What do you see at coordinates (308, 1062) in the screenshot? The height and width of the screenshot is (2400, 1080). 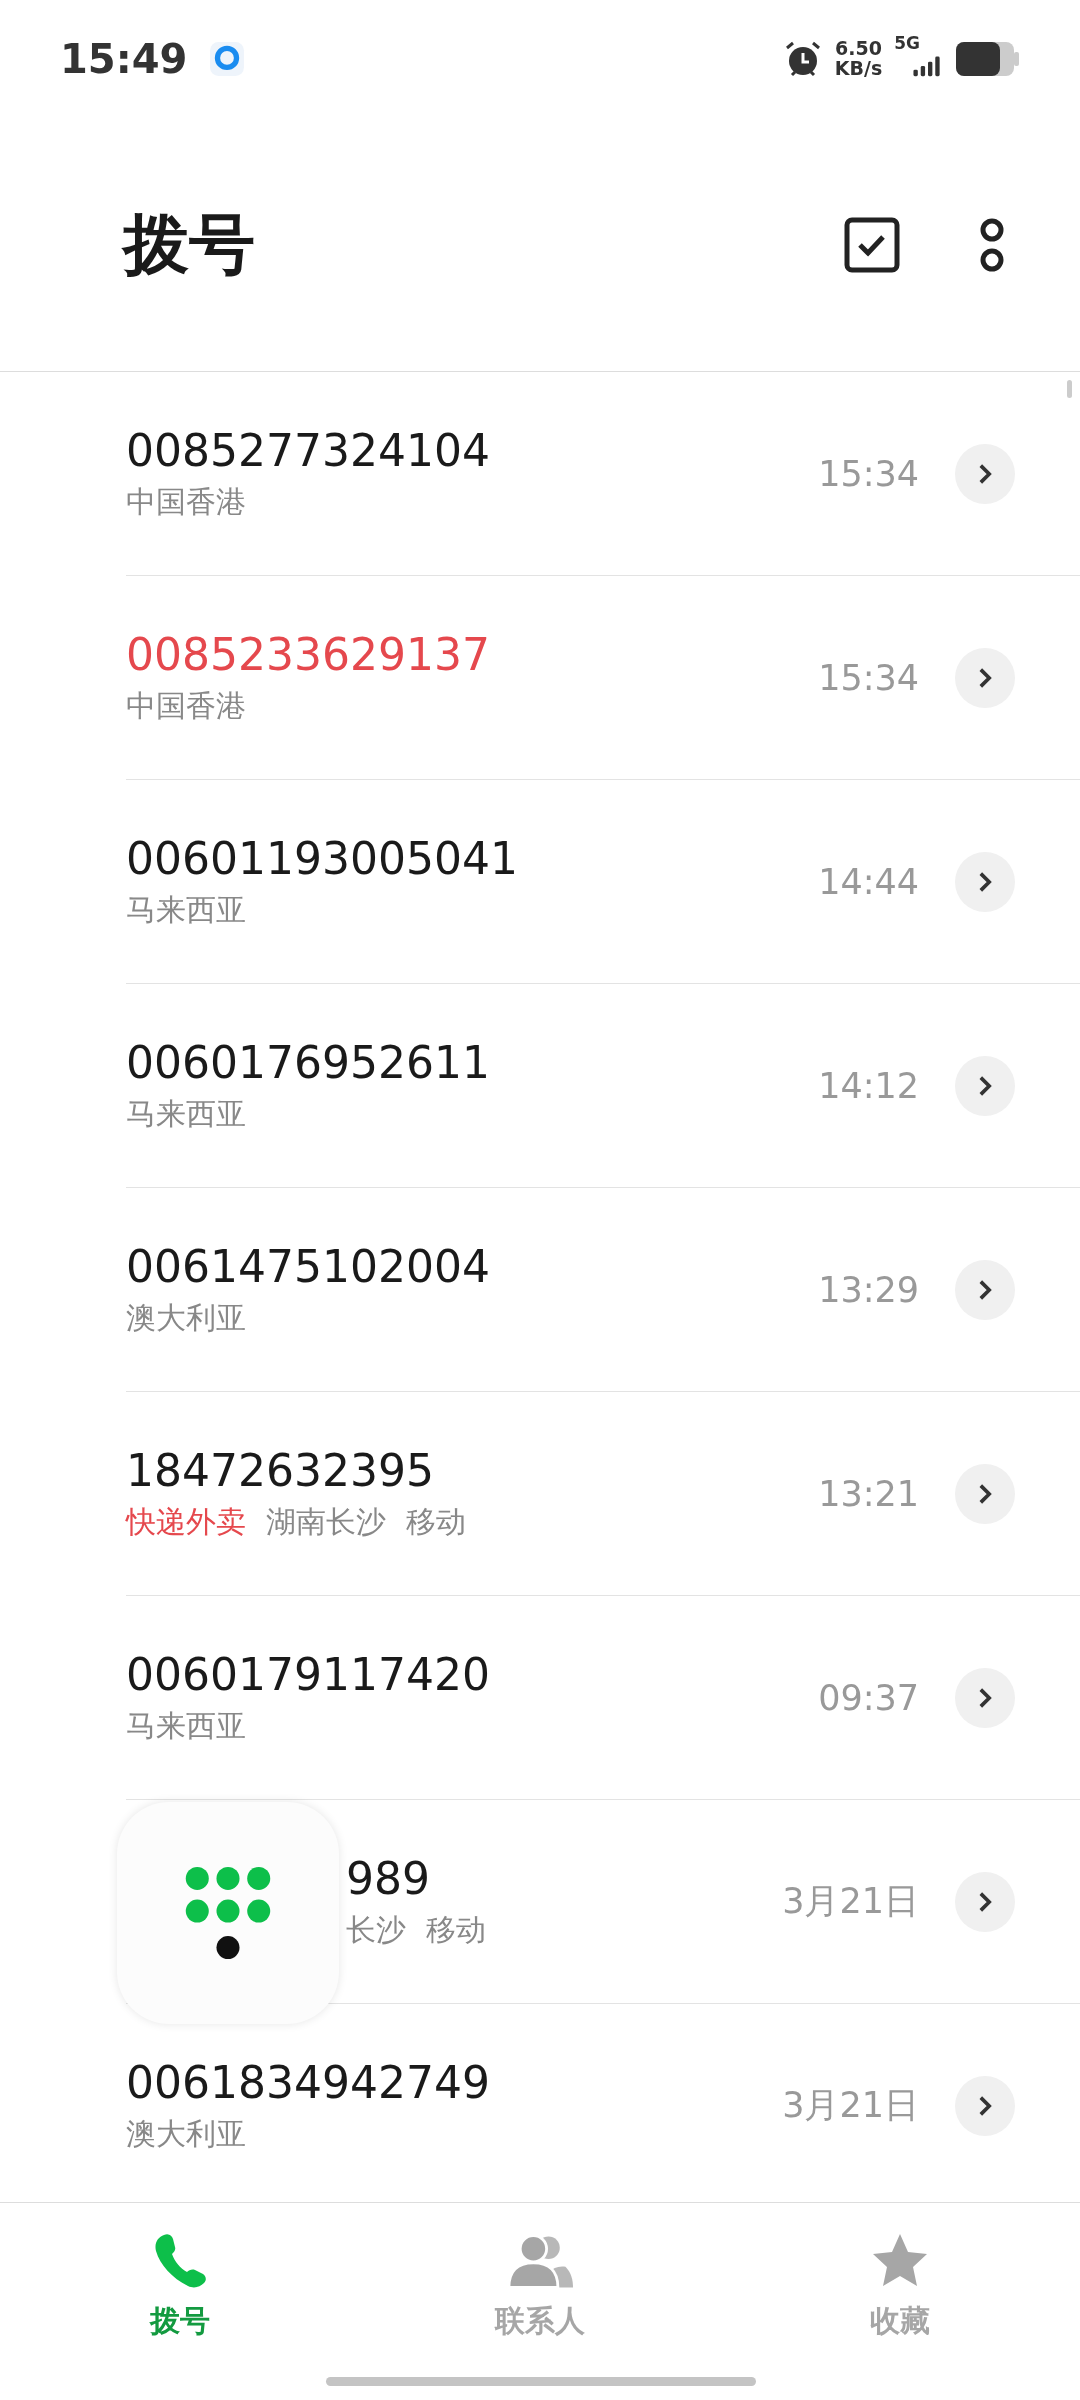 I see `phone-number: 0060176952611` at bounding box center [308, 1062].